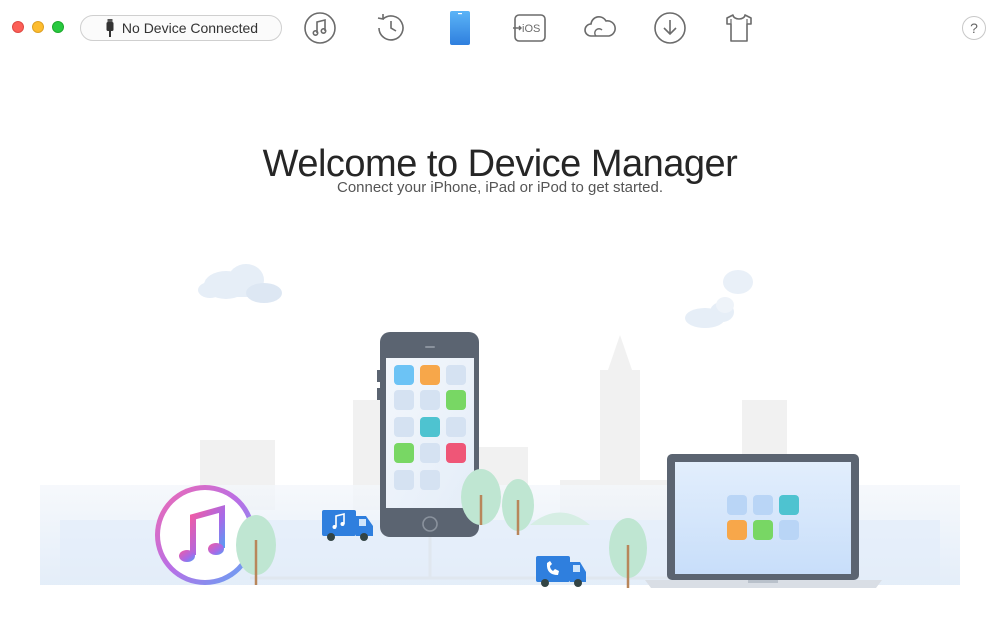 The width and height of the screenshot is (1000, 635). I want to click on toolbar-download-button, so click(670, 28).